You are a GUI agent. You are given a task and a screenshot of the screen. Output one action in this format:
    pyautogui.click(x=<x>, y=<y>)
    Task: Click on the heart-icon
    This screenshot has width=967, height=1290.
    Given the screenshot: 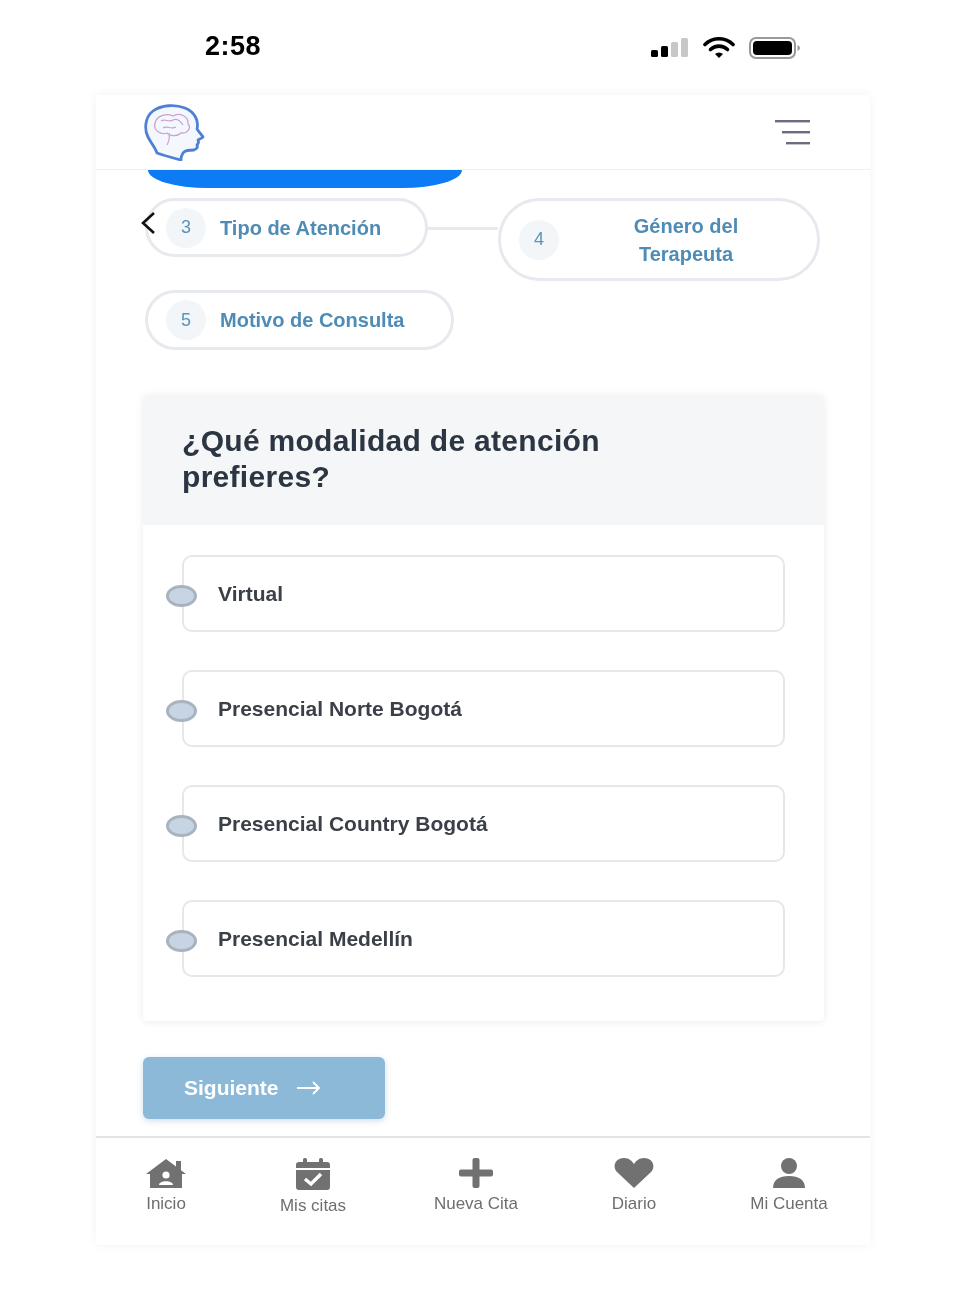 What is the action you would take?
    pyautogui.click(x=634, y=1173)
    